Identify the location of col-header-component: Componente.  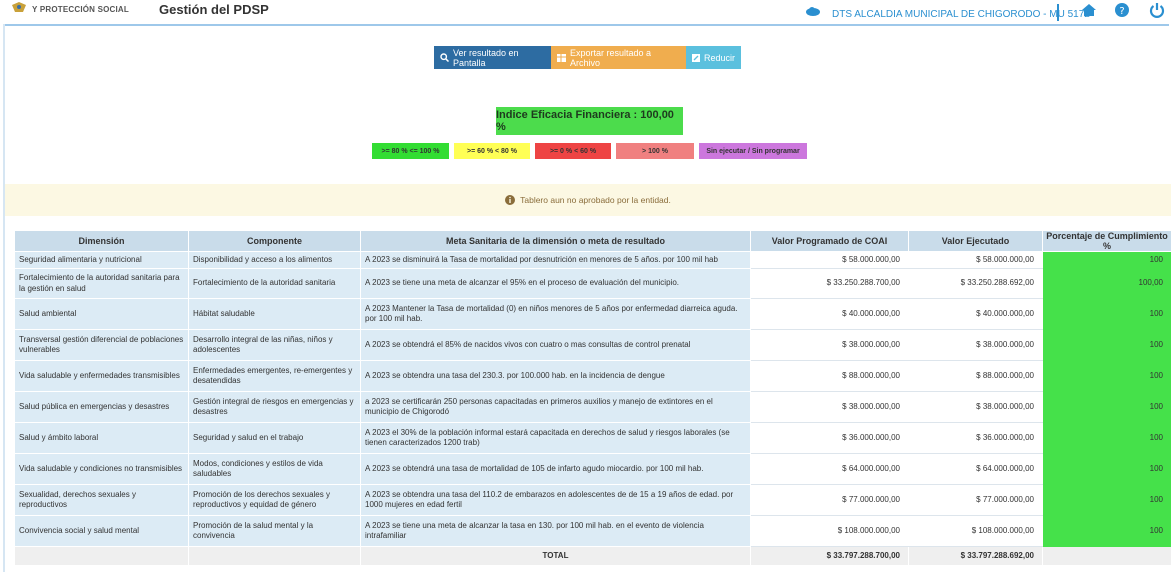
(274, 241).